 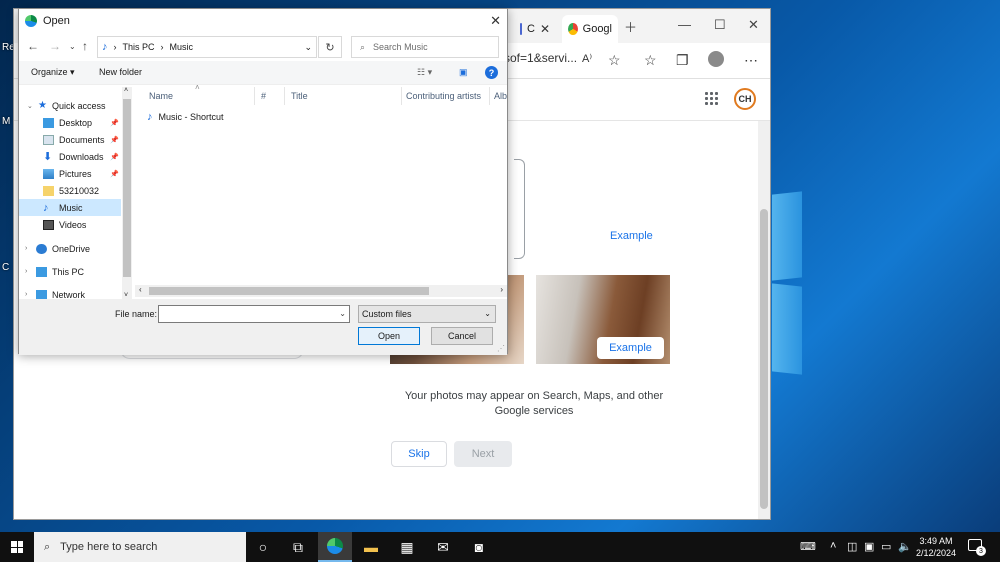 I want to click on start-button, so click(x=17, y=547).